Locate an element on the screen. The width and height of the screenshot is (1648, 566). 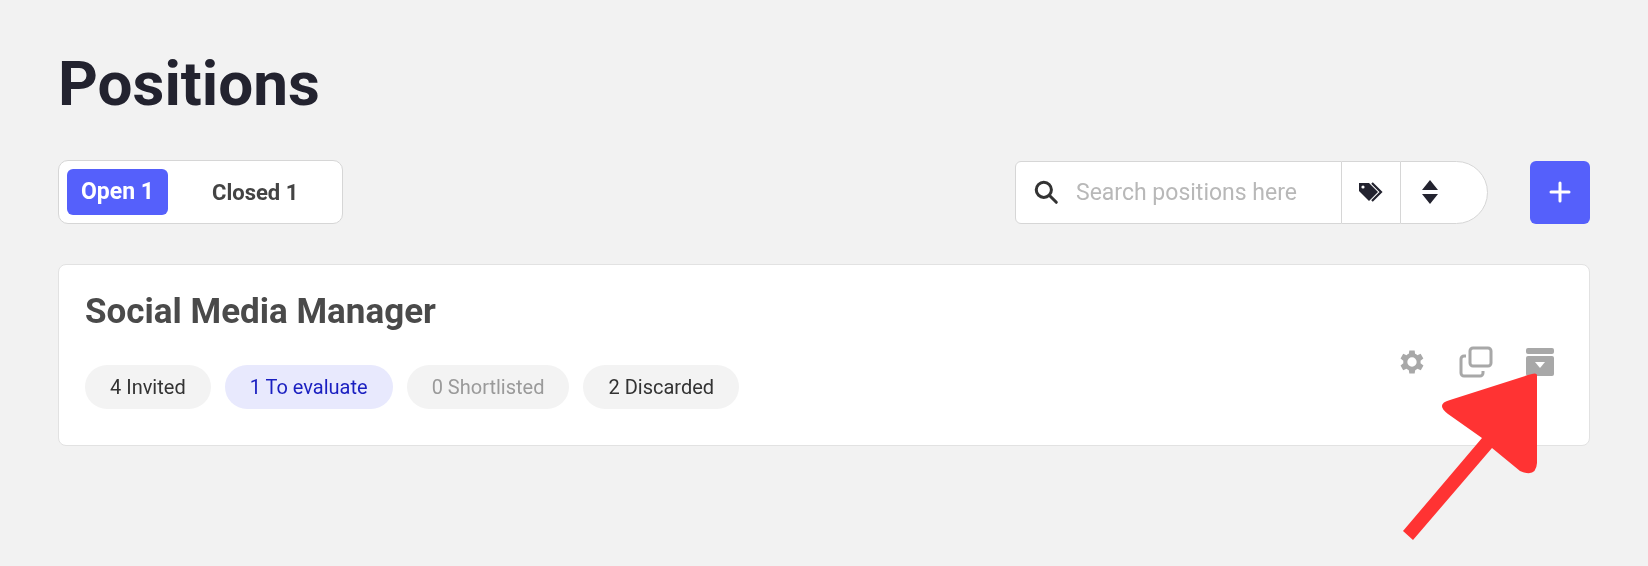
status-pill: 1 To evaluate is located at coordinates (308, 387).